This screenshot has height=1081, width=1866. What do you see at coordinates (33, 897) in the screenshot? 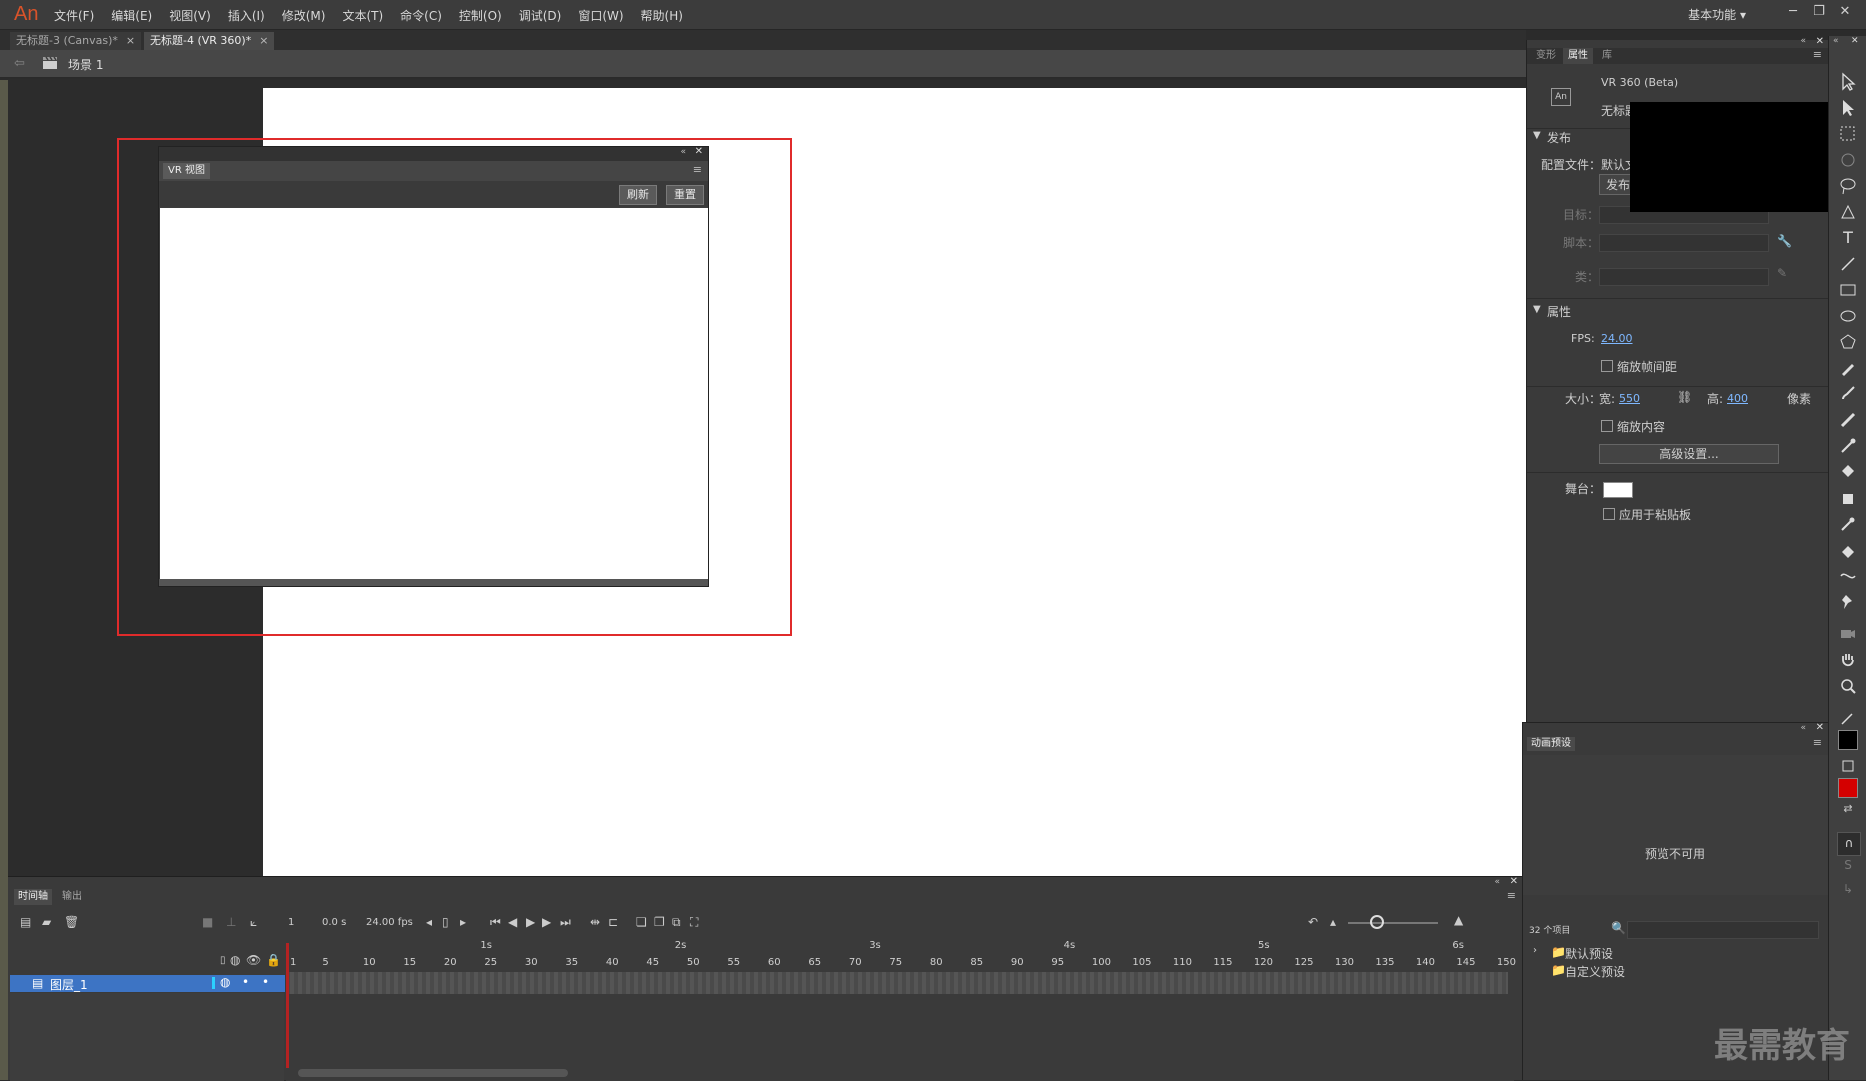
I see `tab-timeline: 时间轴` at bounding box center [33, 897].